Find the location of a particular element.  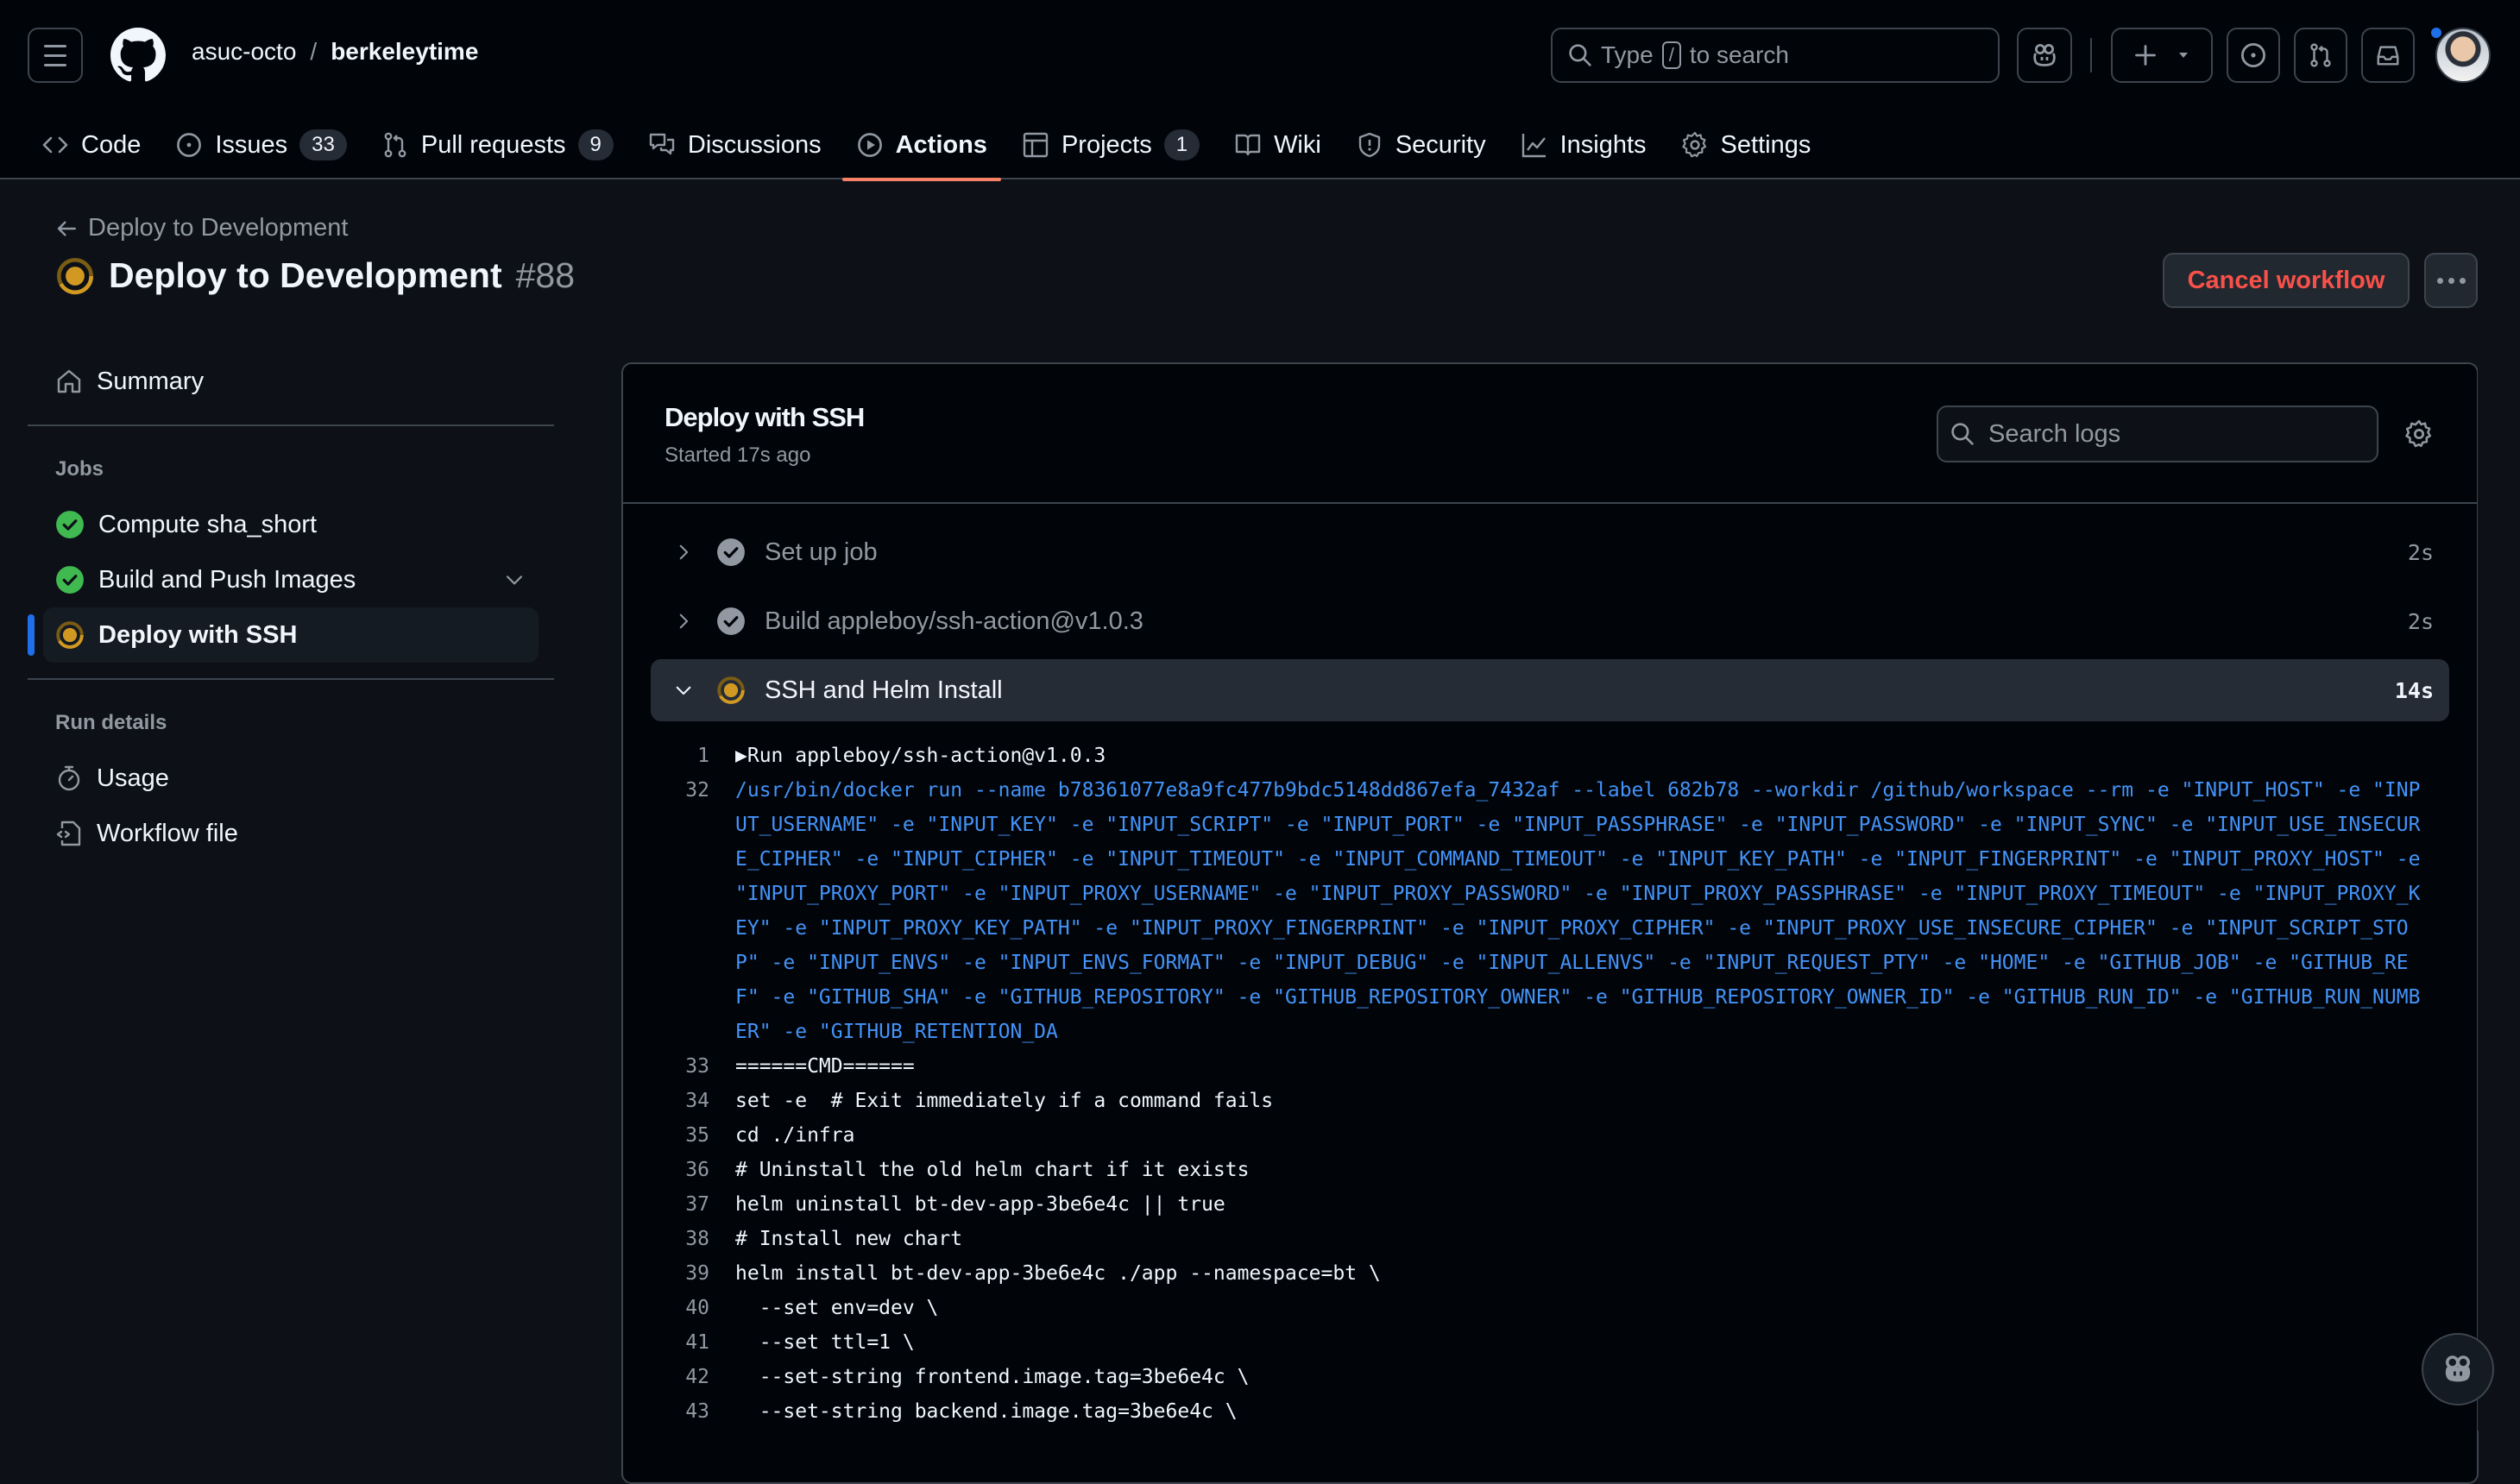

repo-owner-link: asuc-octo is located at coordinates (244, 52).